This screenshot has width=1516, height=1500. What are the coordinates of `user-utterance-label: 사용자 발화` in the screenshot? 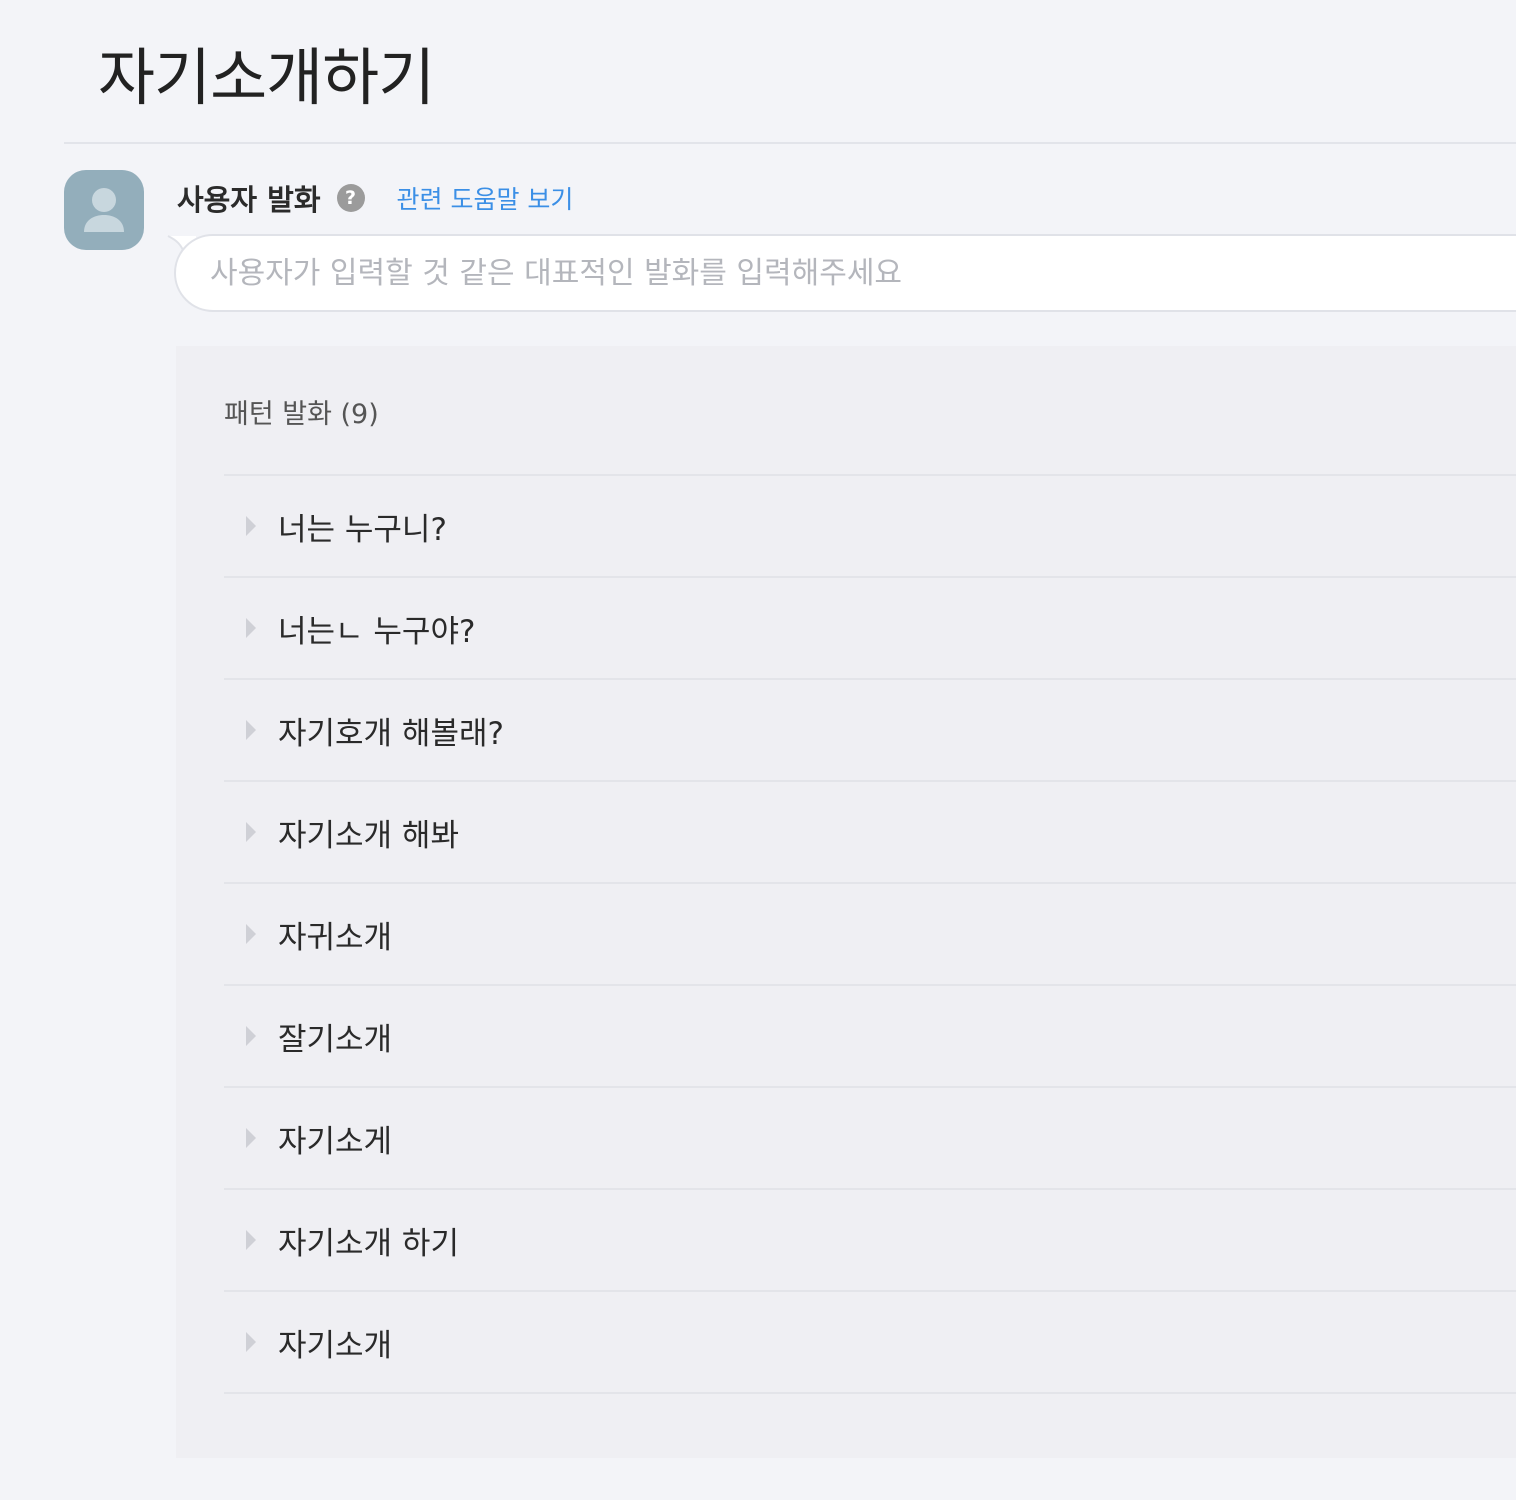 It's located at (249, 200).